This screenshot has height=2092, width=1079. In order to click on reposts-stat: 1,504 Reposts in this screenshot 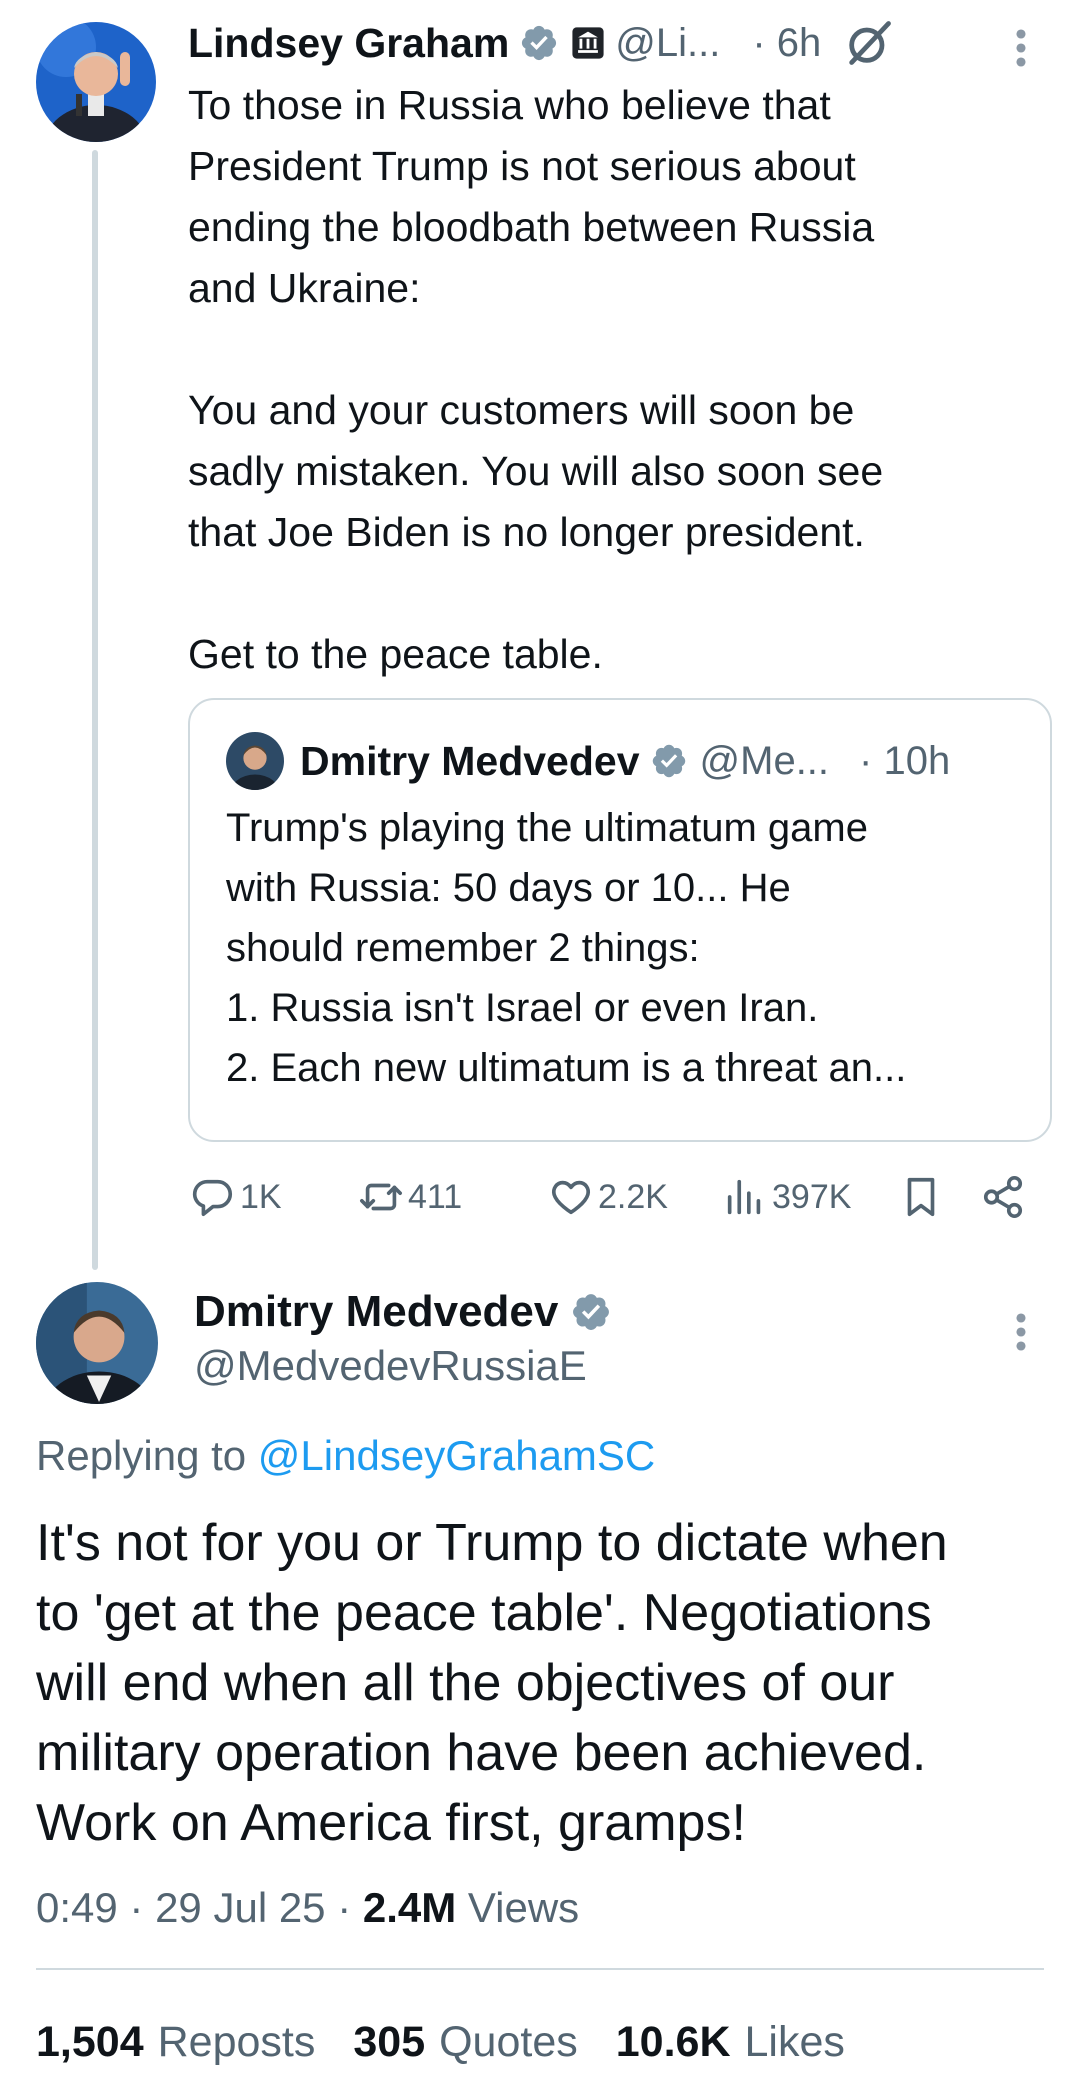, I will do `click(175, 2042)`.